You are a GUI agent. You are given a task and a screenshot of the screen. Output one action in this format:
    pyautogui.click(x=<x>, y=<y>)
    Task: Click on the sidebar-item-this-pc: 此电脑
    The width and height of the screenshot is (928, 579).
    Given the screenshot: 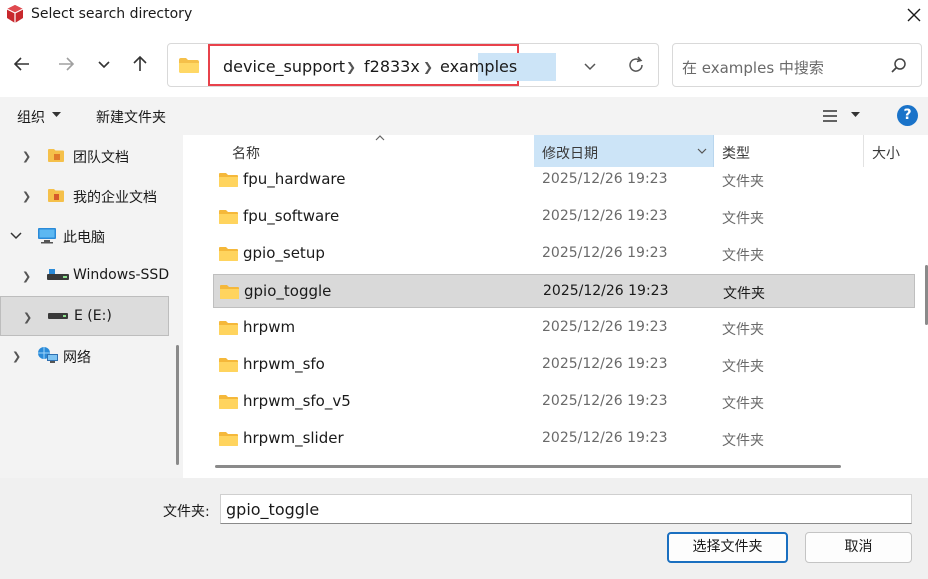 What is the action you would take?
    pyautogui.click(x=84, y=236)
    